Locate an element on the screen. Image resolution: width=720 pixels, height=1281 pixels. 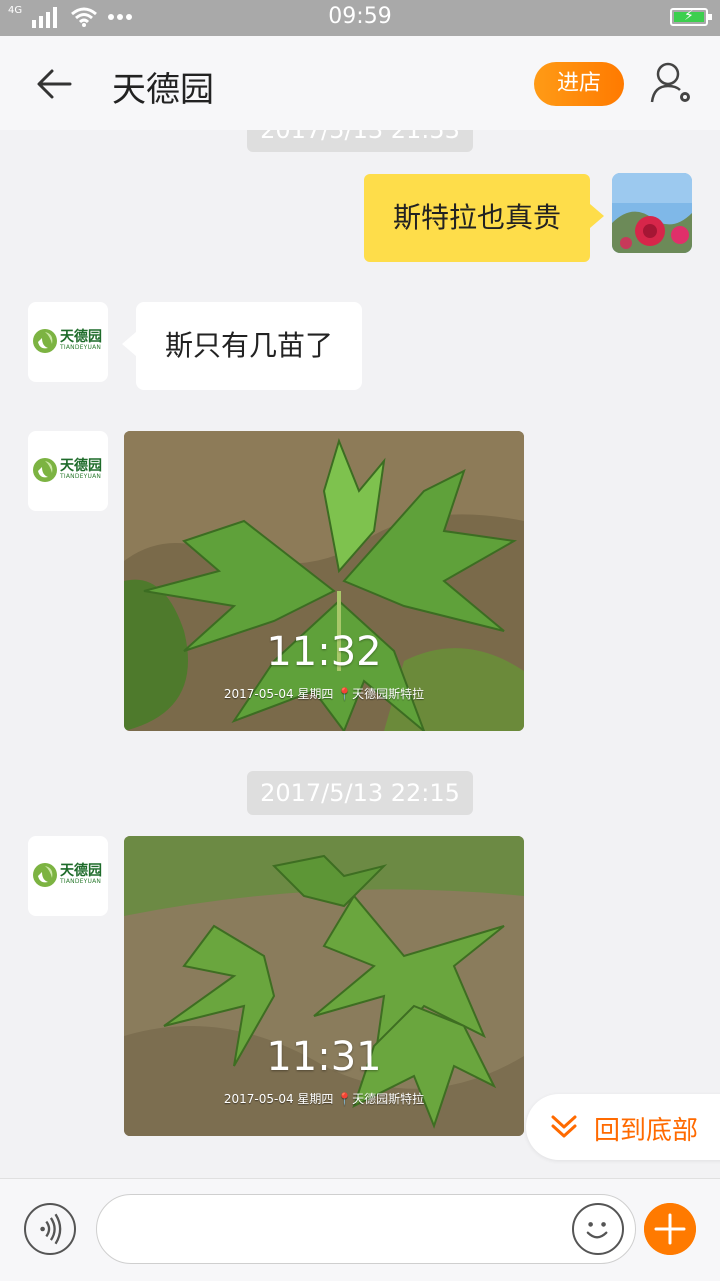
battery-charging-icon: ⚡ is located at coordinates (691, 17).